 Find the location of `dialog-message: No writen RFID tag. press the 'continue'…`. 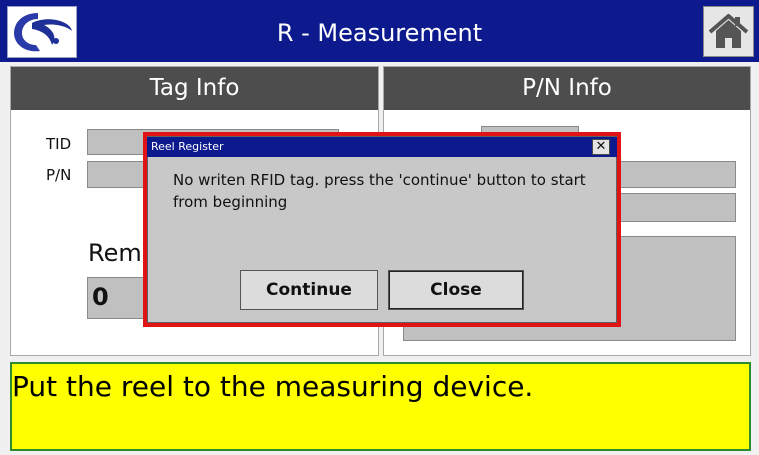

dialog-message: No writen RFID tag. press the 'continue'… is located at coordinates (379, 191).